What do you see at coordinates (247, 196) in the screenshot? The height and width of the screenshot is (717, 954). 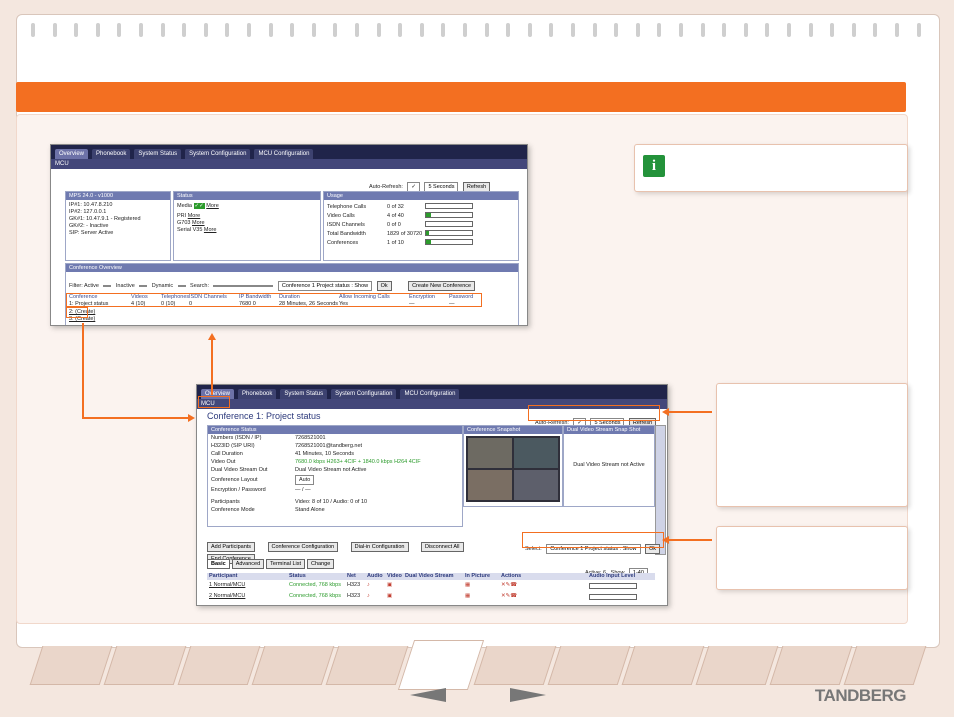 I see `status-panel-title: Status` at bounding box center [247, 196].